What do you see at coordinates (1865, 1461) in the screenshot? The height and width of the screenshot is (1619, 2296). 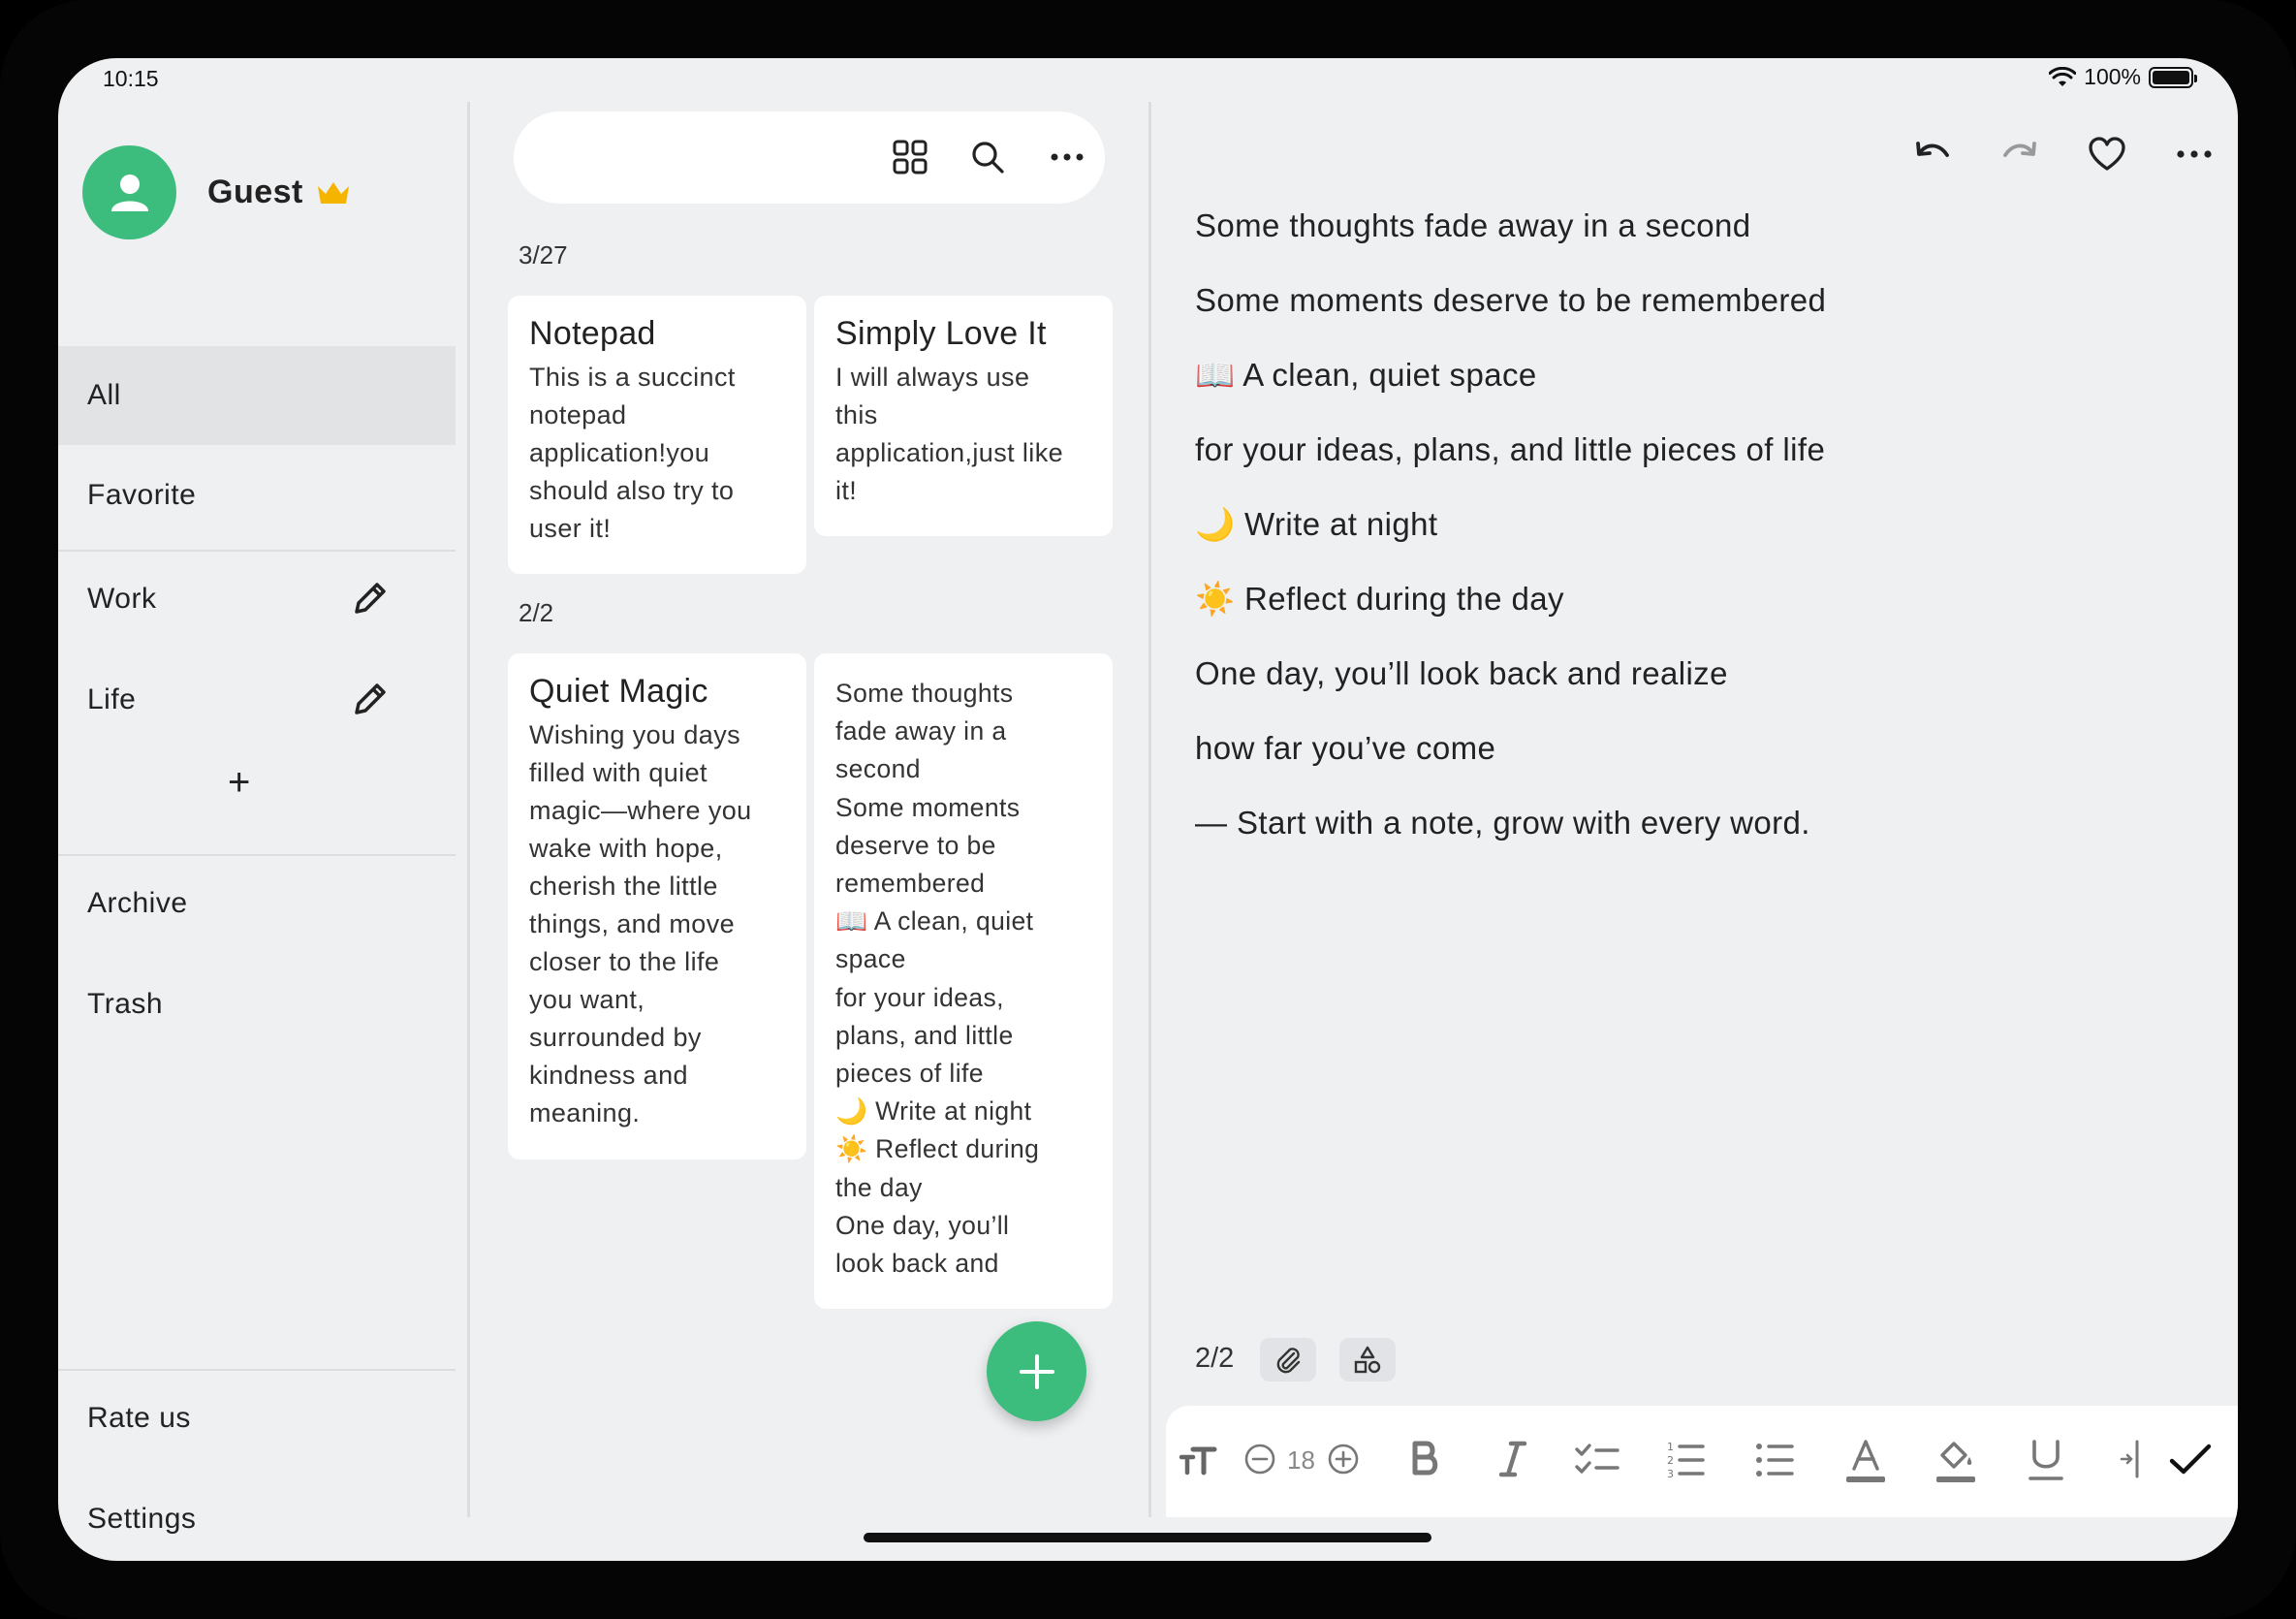 I see `text-color-icon` at bounding box center [1865, 1461].